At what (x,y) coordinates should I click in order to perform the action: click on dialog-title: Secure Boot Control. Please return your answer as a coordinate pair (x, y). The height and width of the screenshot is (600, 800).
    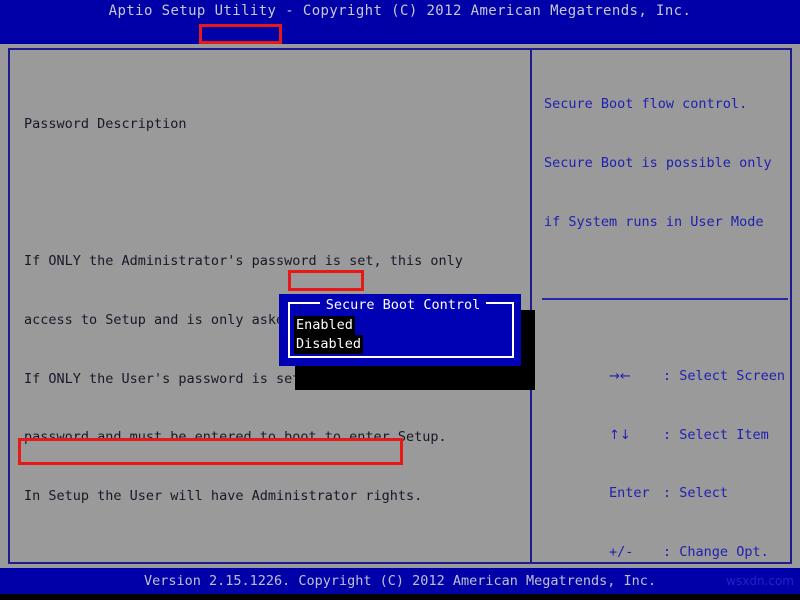
    Looking at the image, I should click on (403, 305).